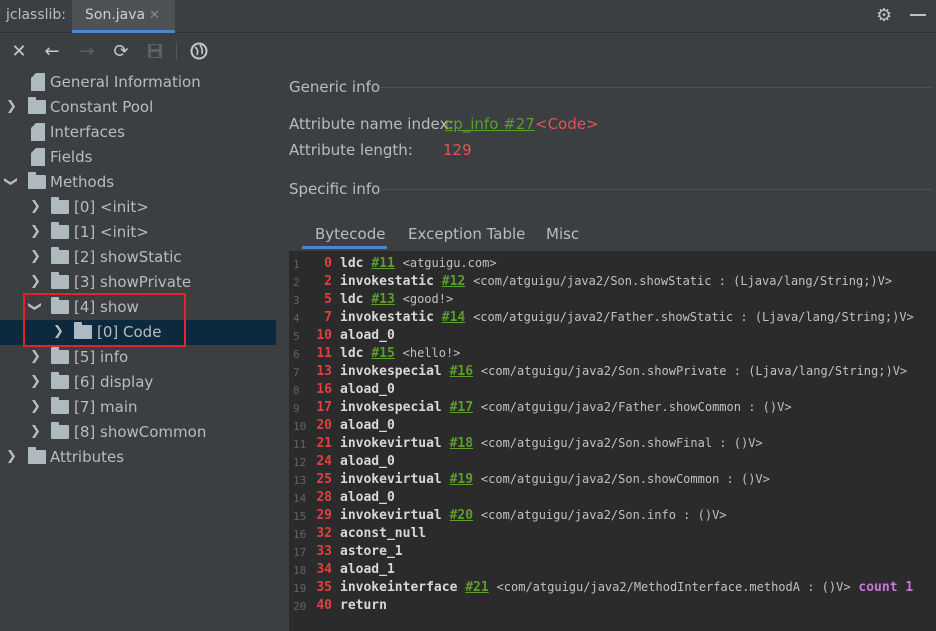 The image size is (936, 631). What do you see at coordinates (324, 353) in the screenshot?
I see `bytecode-offset: 11` at bounding box center [324, 353].